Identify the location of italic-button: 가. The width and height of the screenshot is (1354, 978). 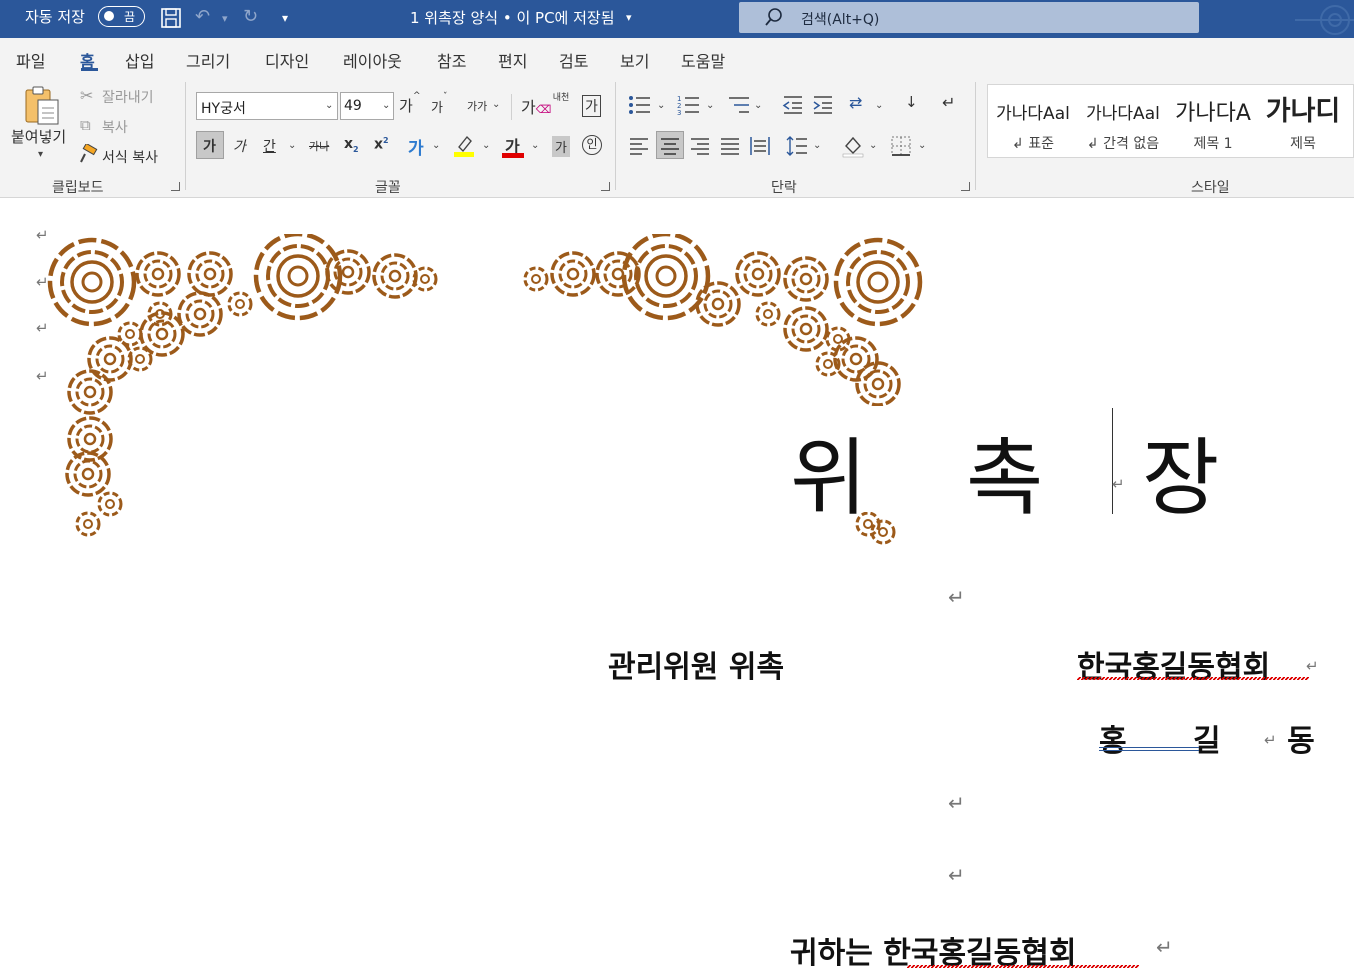
(239, 146).